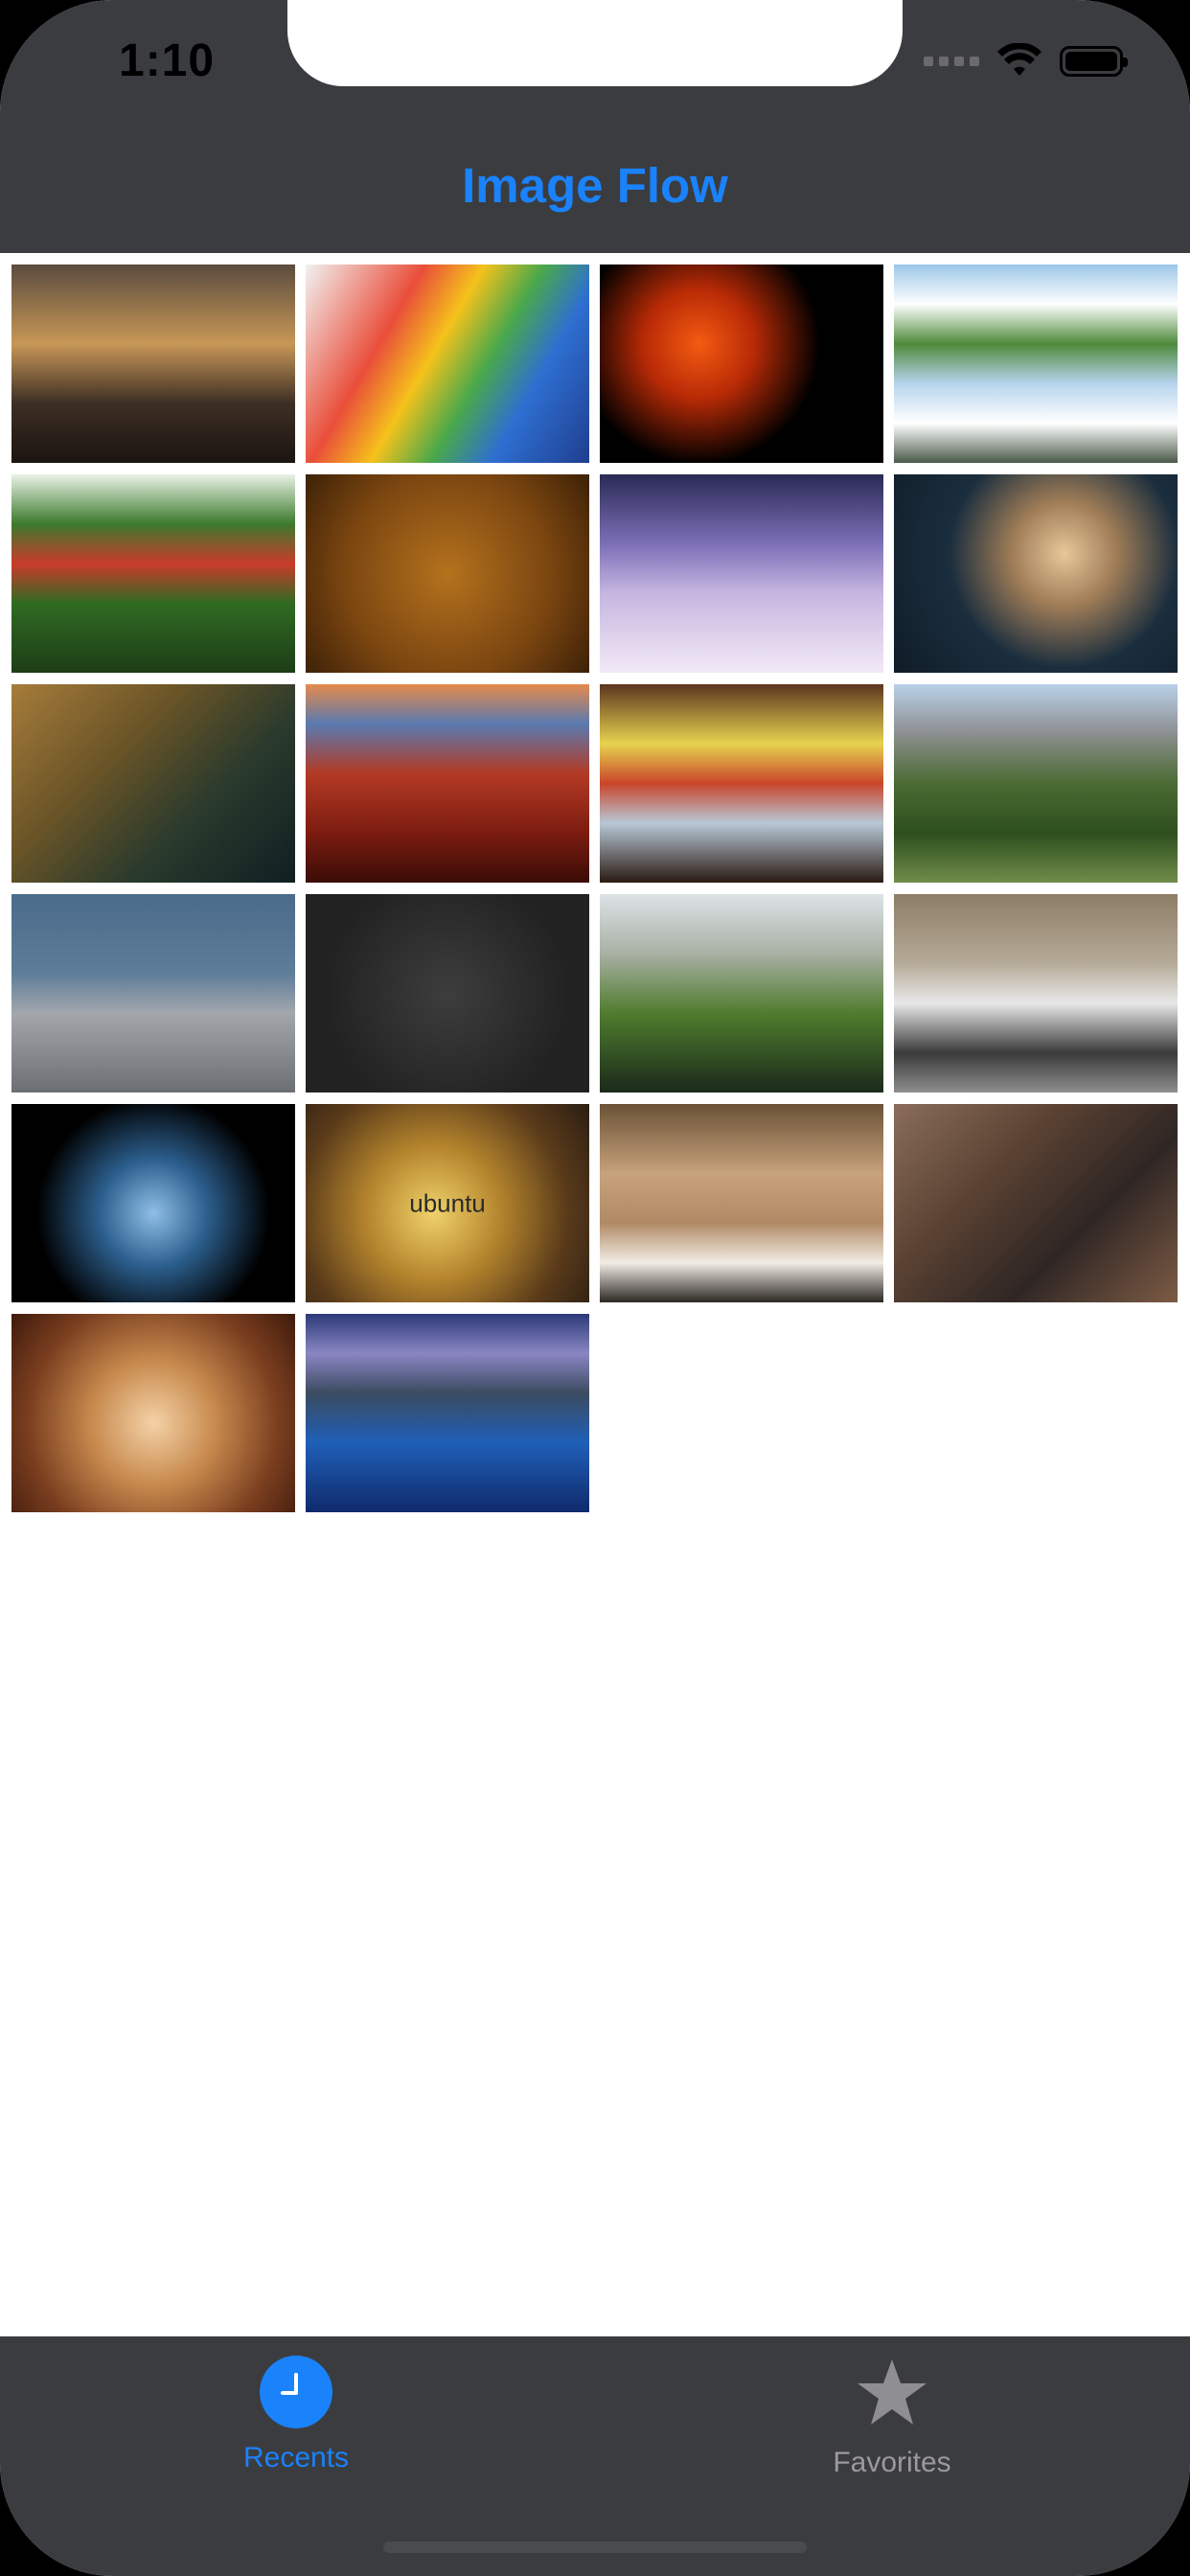 This screenshot has height=2576, width=1190. Describe the element at coordinates (448, 363) in the screenshot. I see `colored-pencils-image` at that location.